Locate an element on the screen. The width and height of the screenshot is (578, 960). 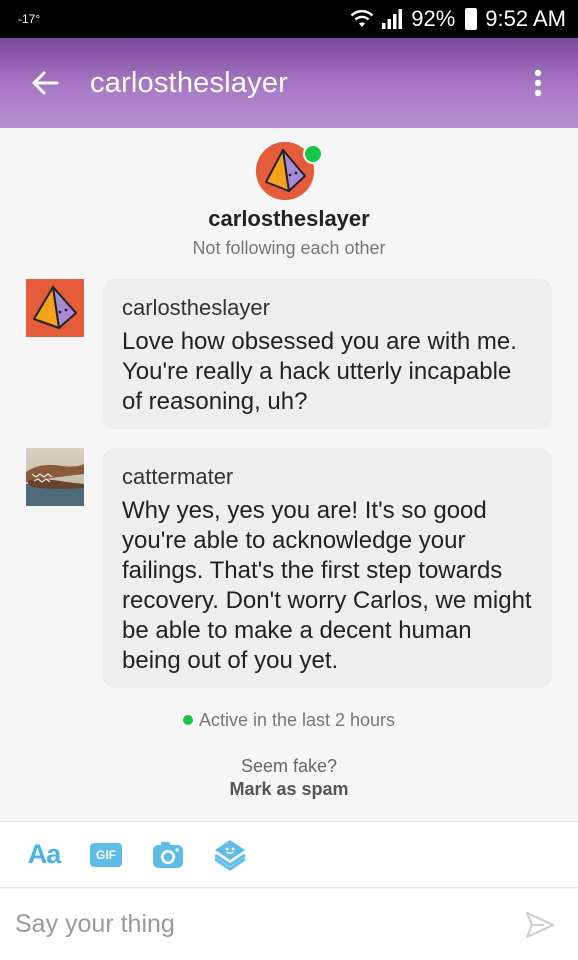
pyramid-avatar-icon is located at coordinates (55, 308).